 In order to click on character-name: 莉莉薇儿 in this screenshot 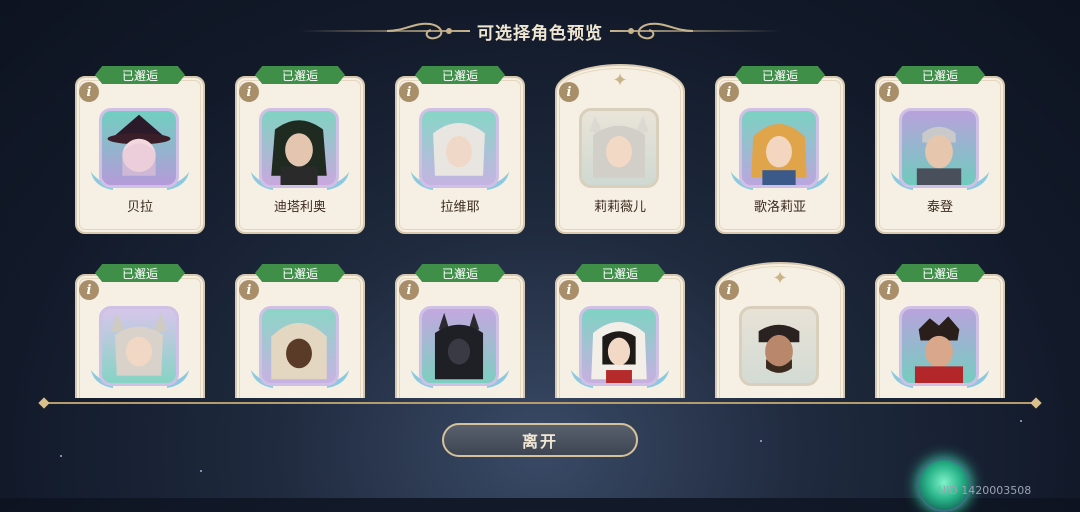, I will do `click(619, 207)`.